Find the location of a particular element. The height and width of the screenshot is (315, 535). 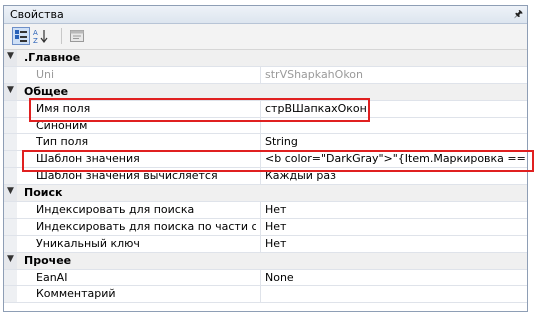

category-label: Общее is located at coordinates (46, 91).